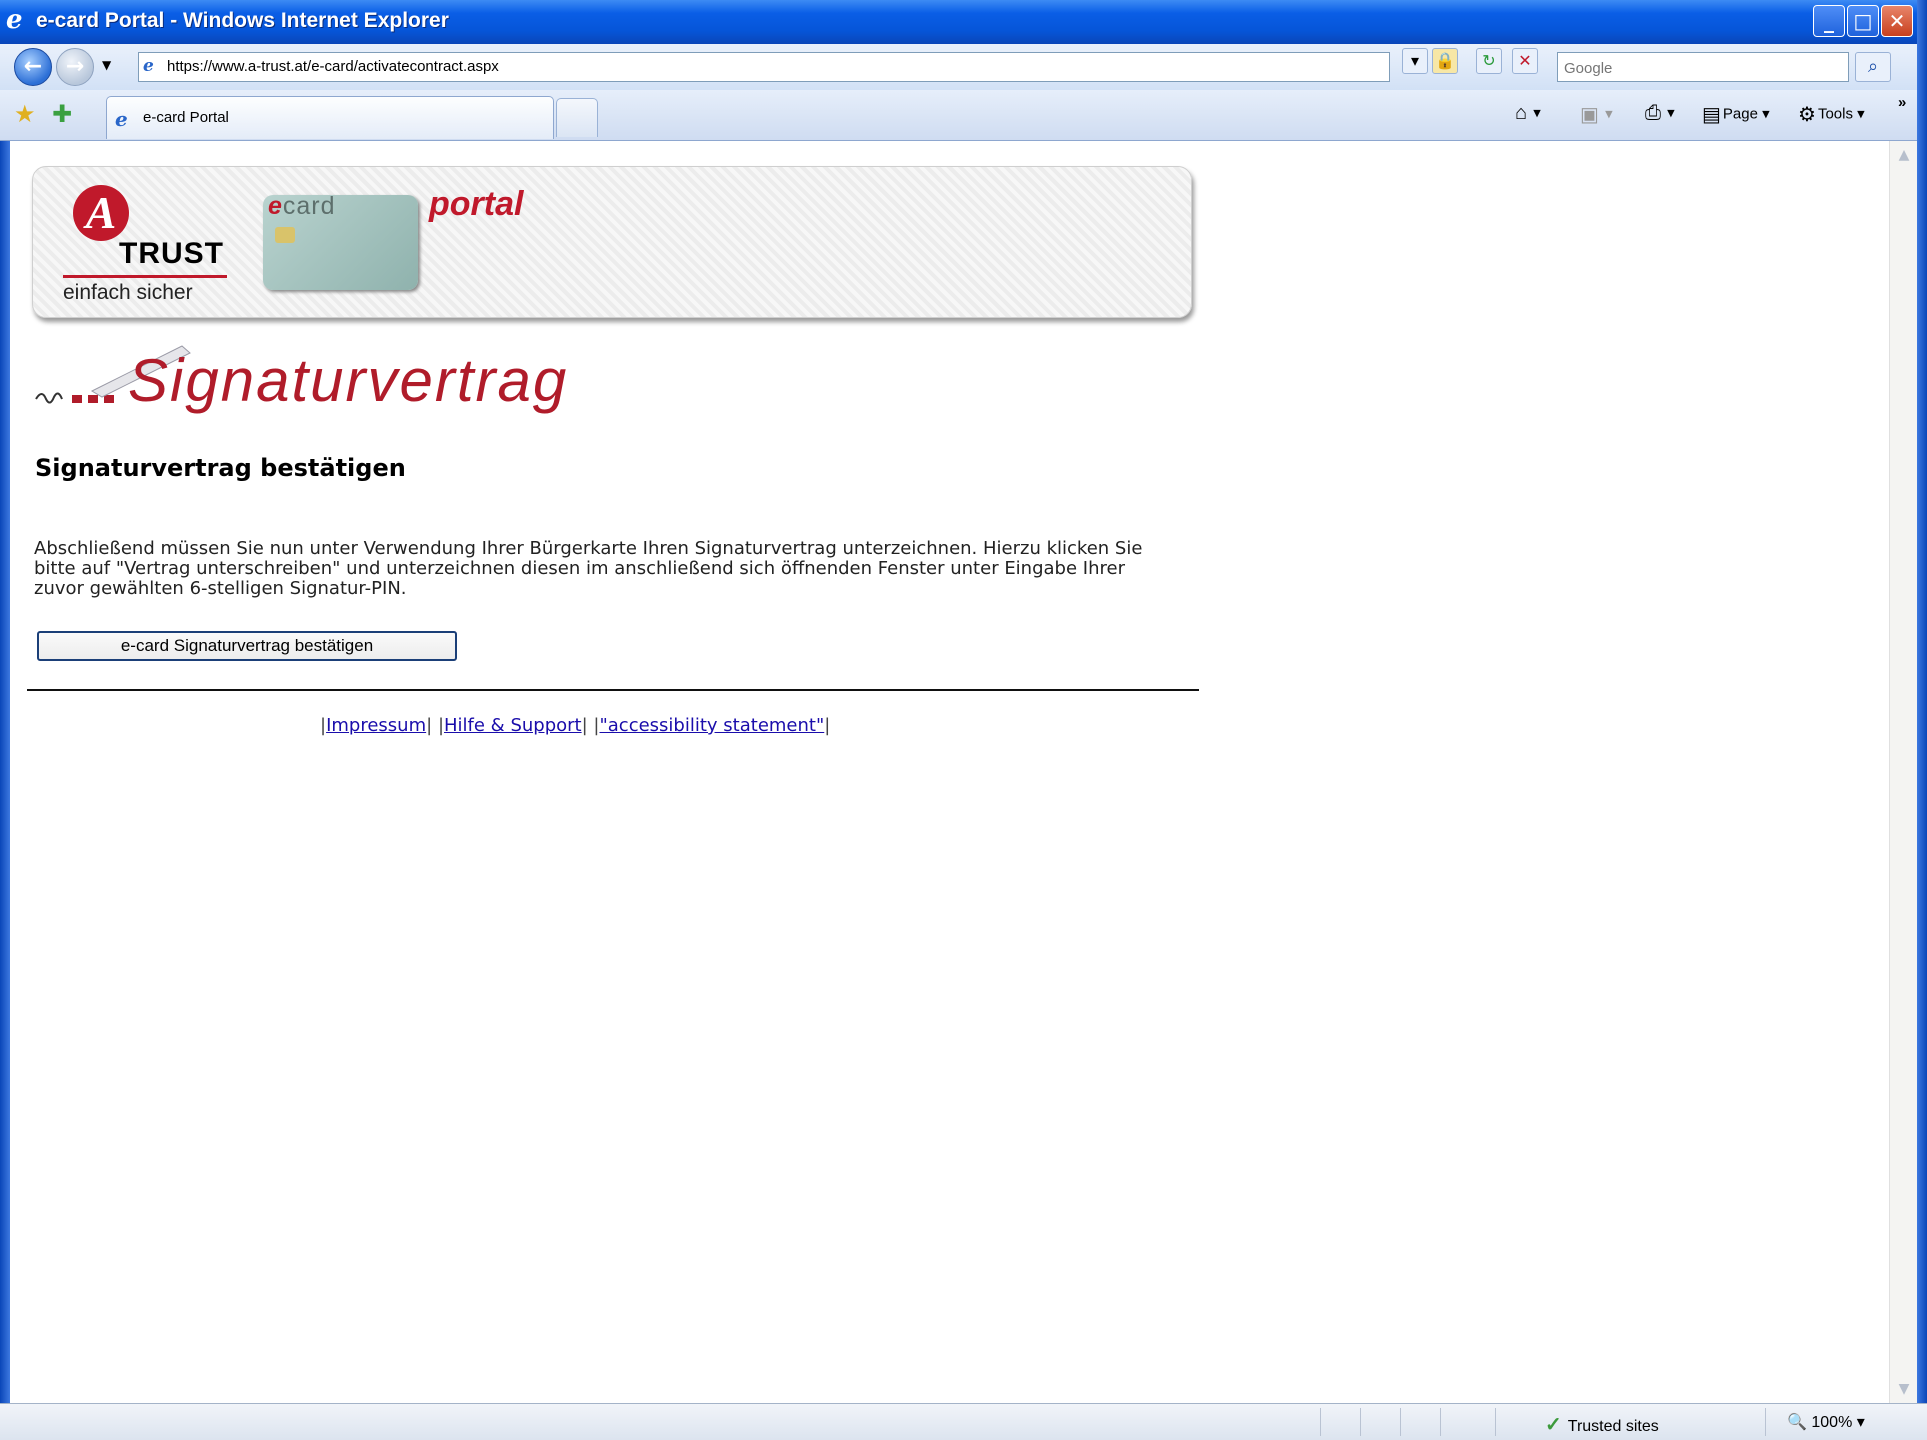  Describe the element at coordinates (106, 65) in the screenshot. I see `recent-pages-dropdown-icon: ▼` at that location.